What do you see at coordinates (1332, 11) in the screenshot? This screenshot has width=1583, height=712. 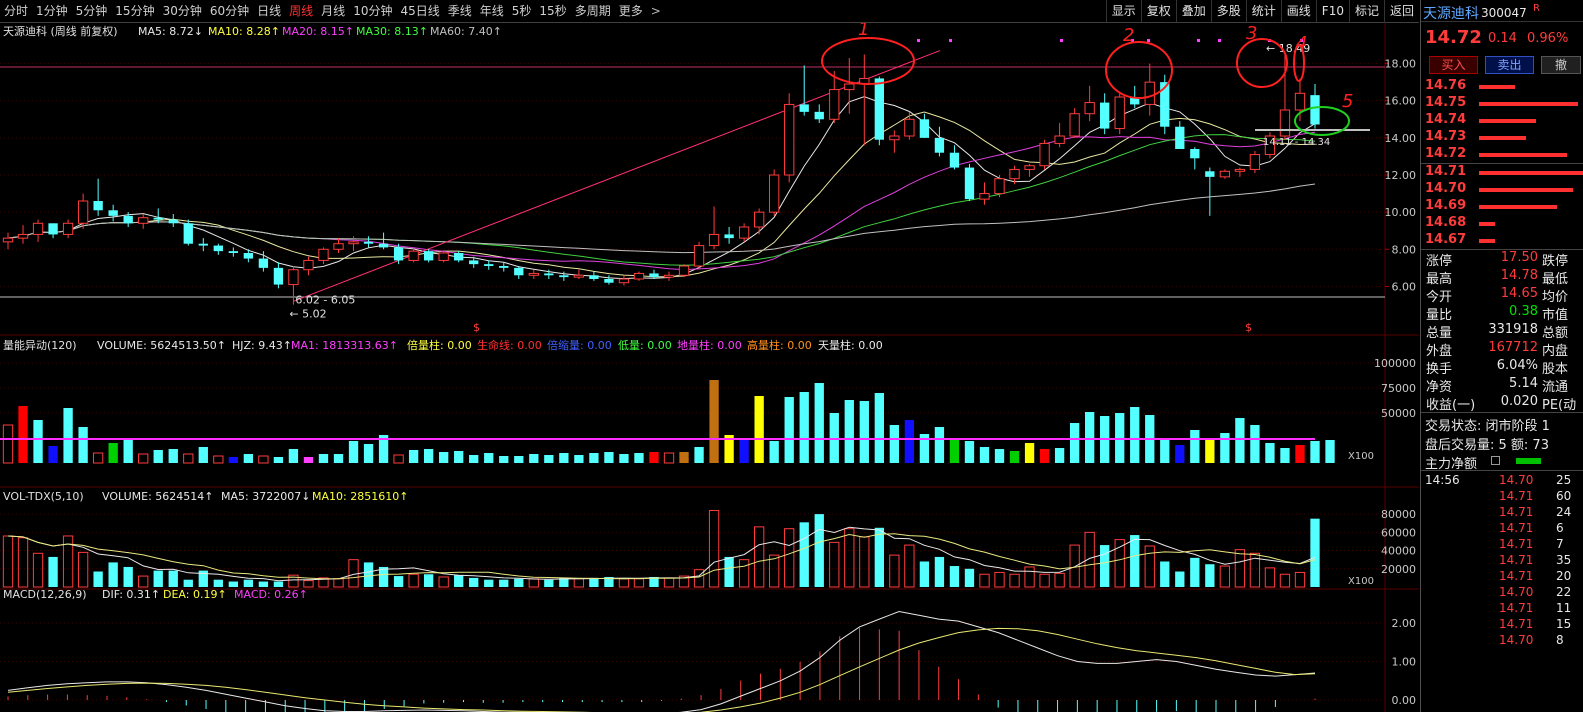 I see `toolbar-button: F10` at bounding box center [1332, 11].